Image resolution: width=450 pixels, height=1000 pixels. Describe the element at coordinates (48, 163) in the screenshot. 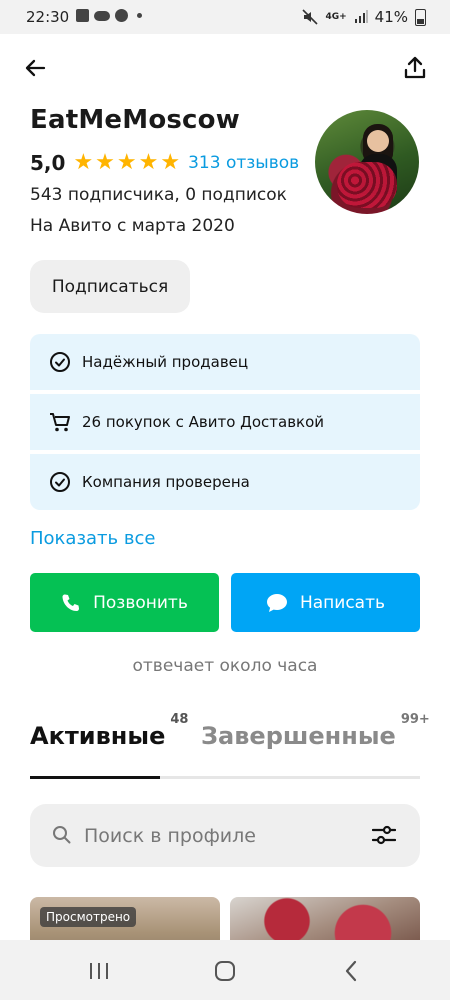

I see `rating-value: 5,0` at that location.